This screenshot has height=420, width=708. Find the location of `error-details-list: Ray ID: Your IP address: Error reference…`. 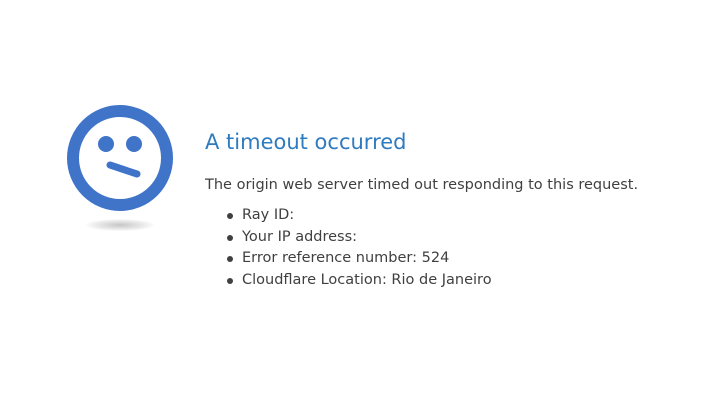

error-details-list: Ray ID: Your IP address: Error reference… is located at coordinates (445, 248).